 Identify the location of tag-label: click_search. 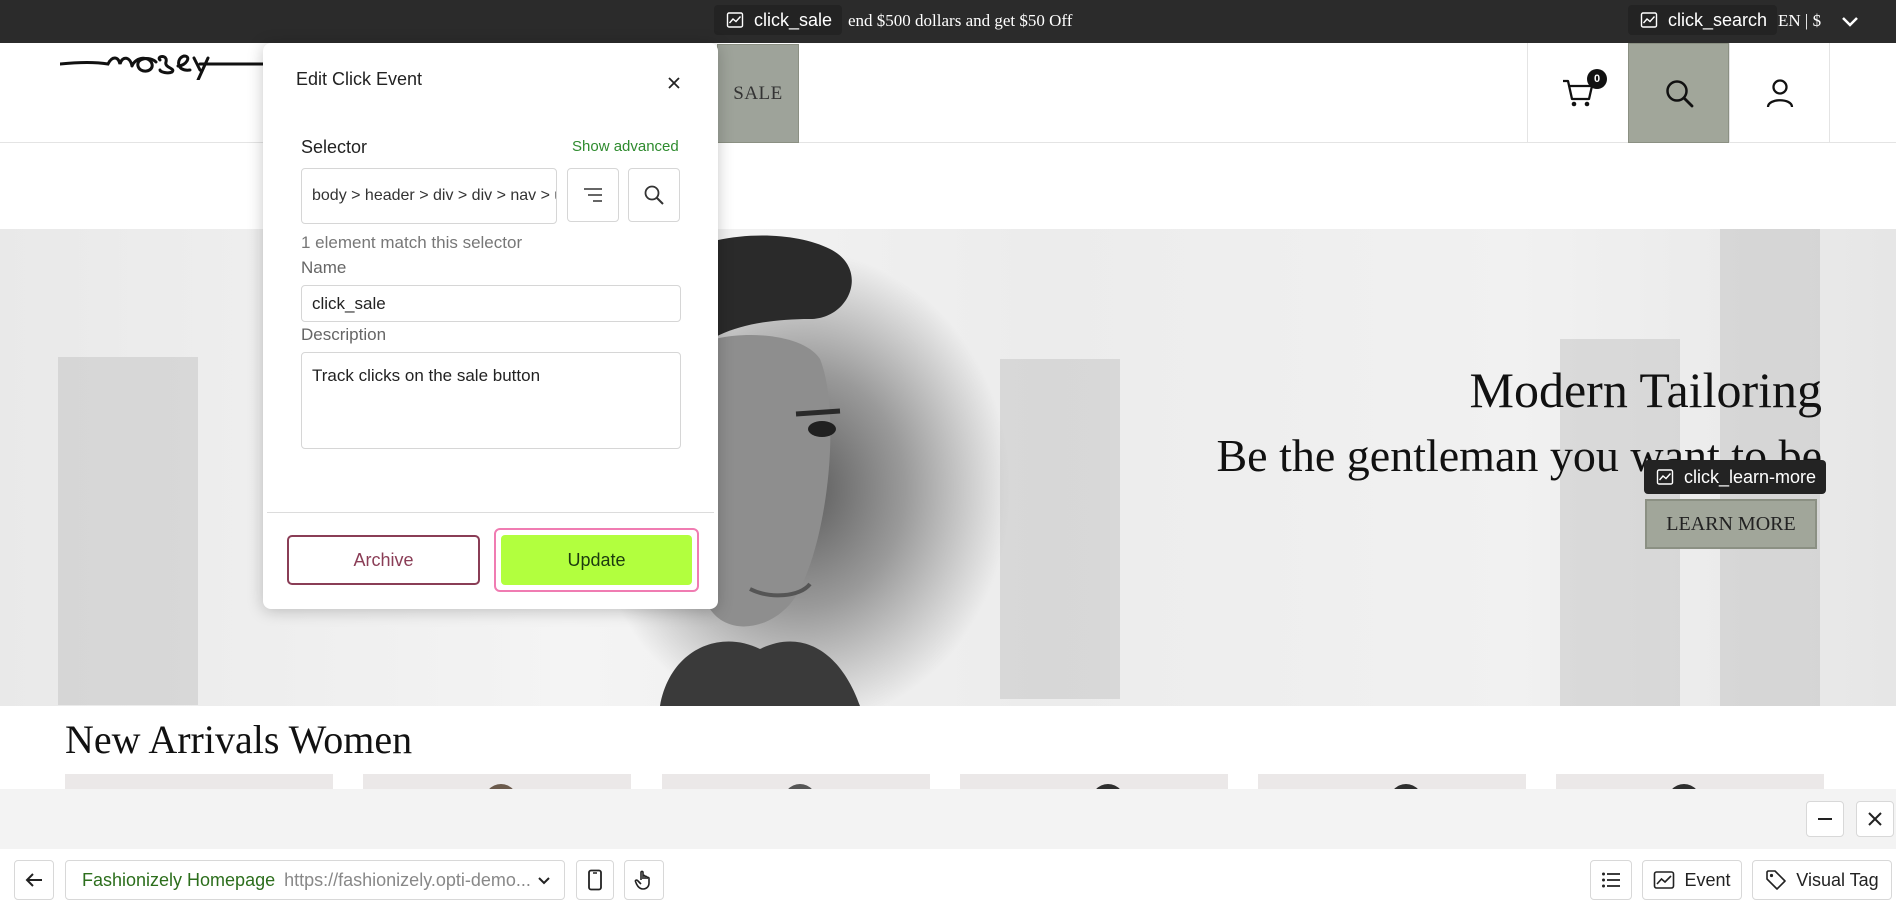
(1718, 19).